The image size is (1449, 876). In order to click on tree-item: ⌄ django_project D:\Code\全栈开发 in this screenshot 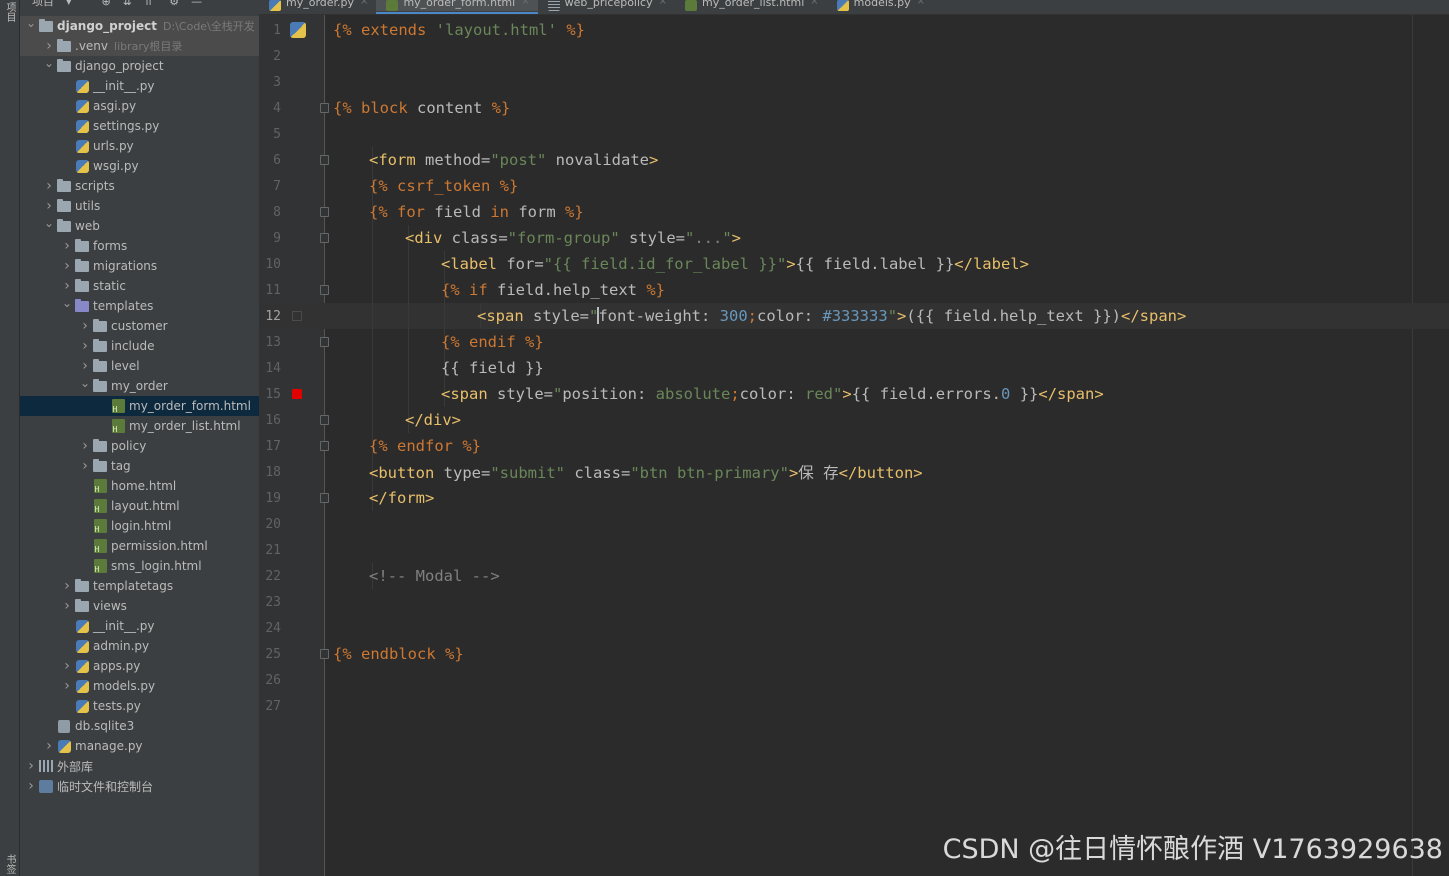, I will do `click(139, 26)`.